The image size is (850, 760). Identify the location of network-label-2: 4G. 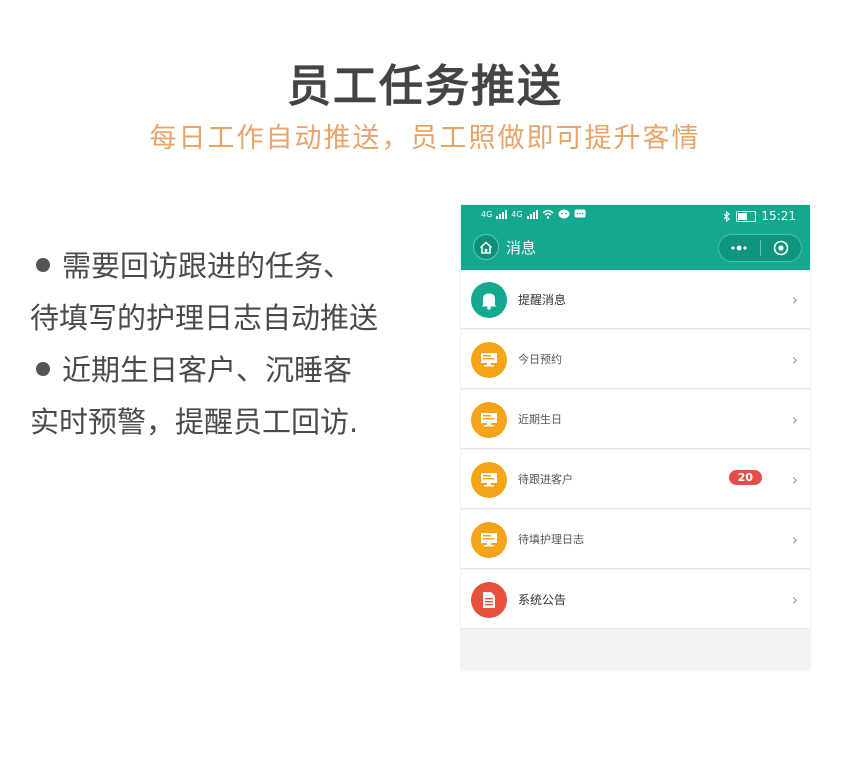
(517, 214).